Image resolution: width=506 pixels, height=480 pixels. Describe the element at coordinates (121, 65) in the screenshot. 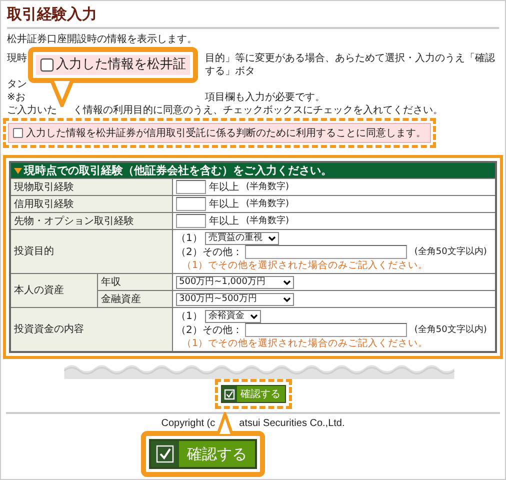

I see `callout-text: 入力した情報を松井証` at that location.